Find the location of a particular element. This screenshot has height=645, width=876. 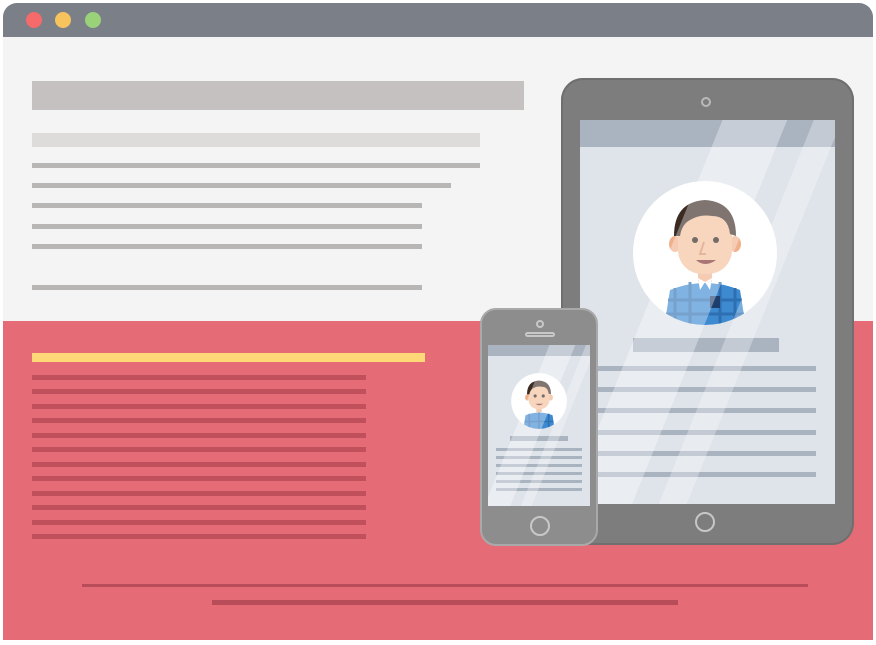

maximize-window-button is located at coordinates (93, 20).